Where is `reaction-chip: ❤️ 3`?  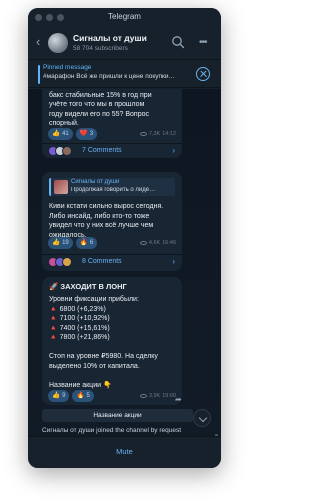 reaction-chip: ❤️ 3 is located at coordinates (86, 134).